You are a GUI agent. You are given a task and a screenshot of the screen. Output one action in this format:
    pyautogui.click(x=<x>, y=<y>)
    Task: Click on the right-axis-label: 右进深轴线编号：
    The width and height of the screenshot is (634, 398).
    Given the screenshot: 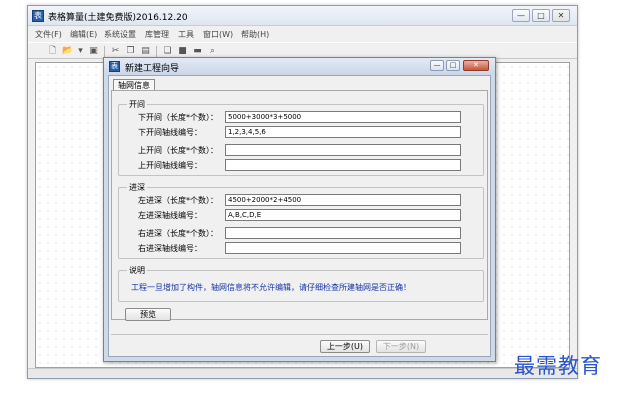 What is the action you would take?
    pyautogui.click(x=170, y=248)
    